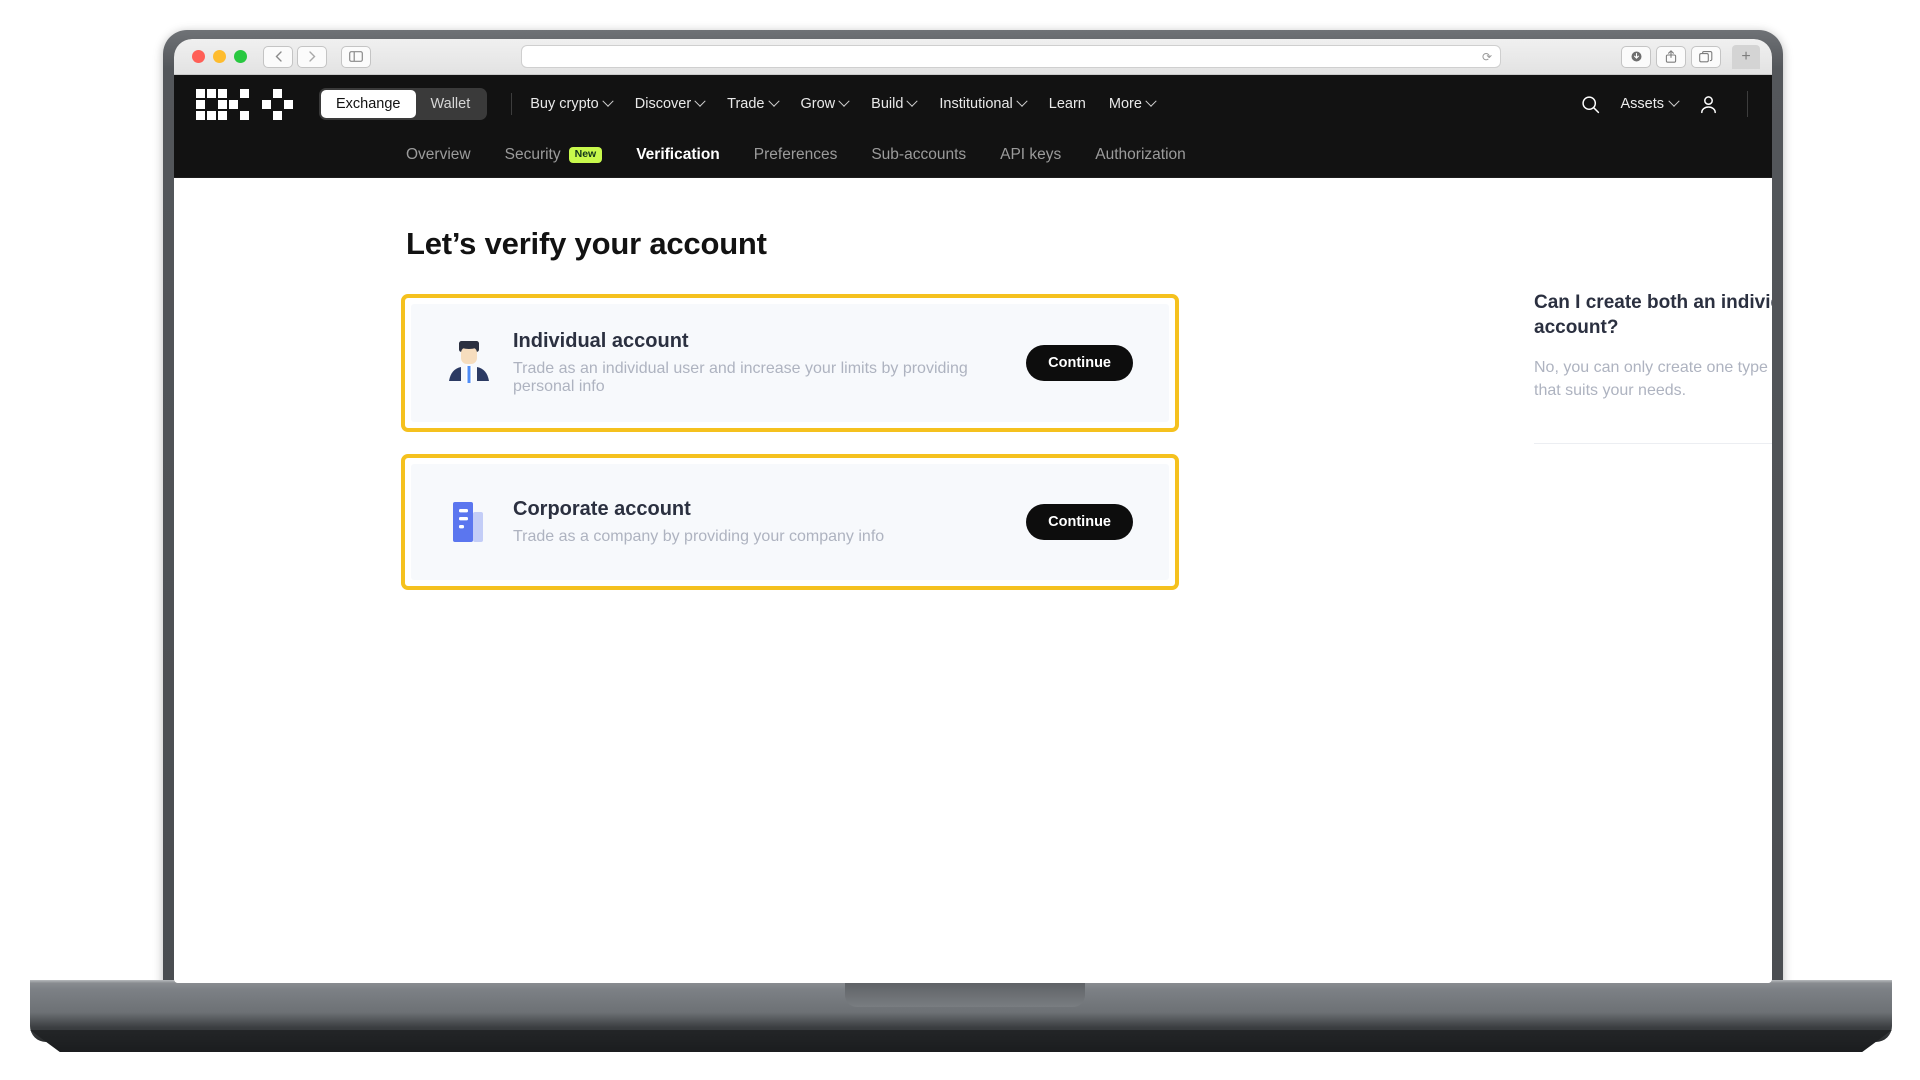 This screenshot has height=1080, width=1920. I want to click on nav-item-more: More, so click(1132, 103).